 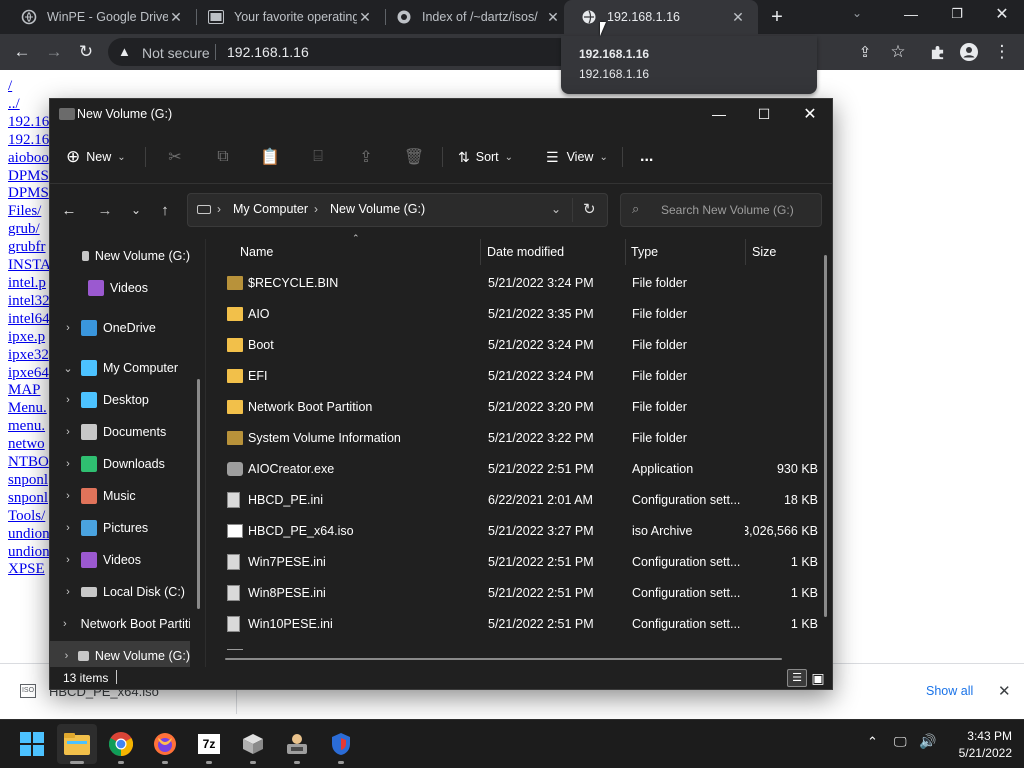 What do you see at coordinates (120, 528) in the screenshot?
I see `nav-item: › Pictures` at bounding box center [120, 528].